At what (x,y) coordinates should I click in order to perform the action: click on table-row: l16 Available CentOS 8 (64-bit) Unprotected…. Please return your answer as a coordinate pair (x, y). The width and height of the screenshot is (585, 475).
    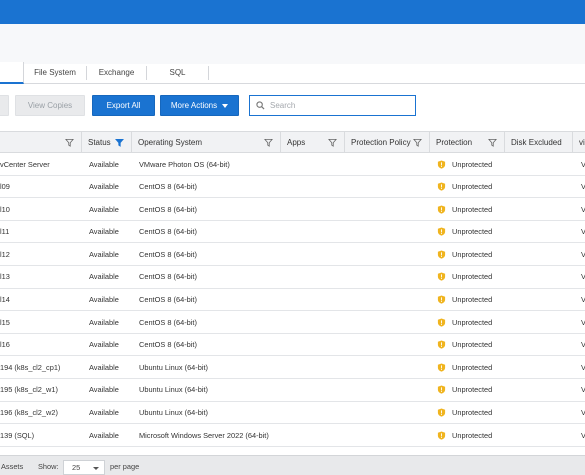
    Looking at the image, I should click on (292, 345).